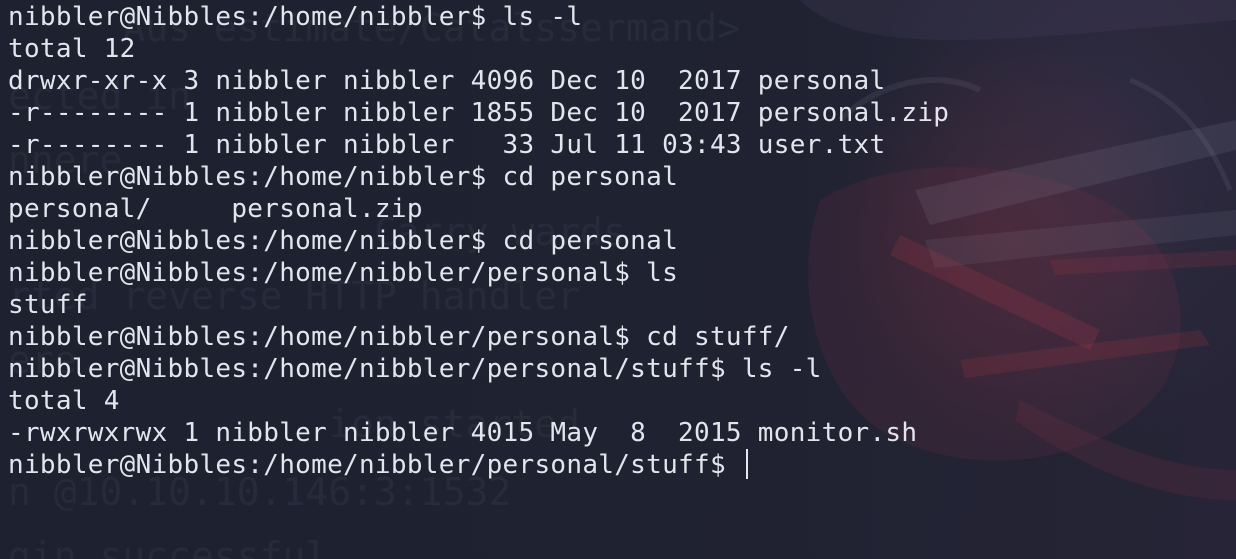 The image size is (1236, 559). What do you see at coordinates (215, 209) in the screenshot?
I see `terminal-line: personal/ personal.zip` at bounding box center [215, 209].